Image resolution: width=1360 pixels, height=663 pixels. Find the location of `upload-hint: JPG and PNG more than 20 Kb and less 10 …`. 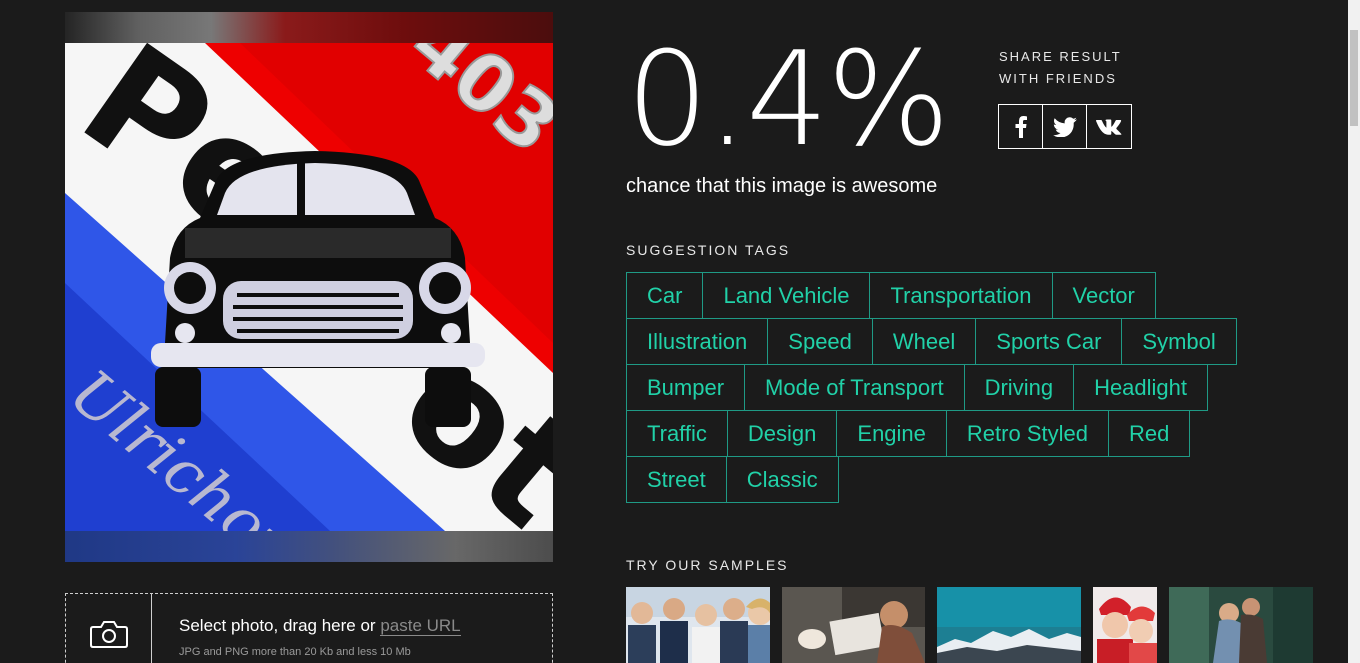

upload-hint: JPG and PNG more than 20 Kb and less 10 … is located at coordinates (295, 652).